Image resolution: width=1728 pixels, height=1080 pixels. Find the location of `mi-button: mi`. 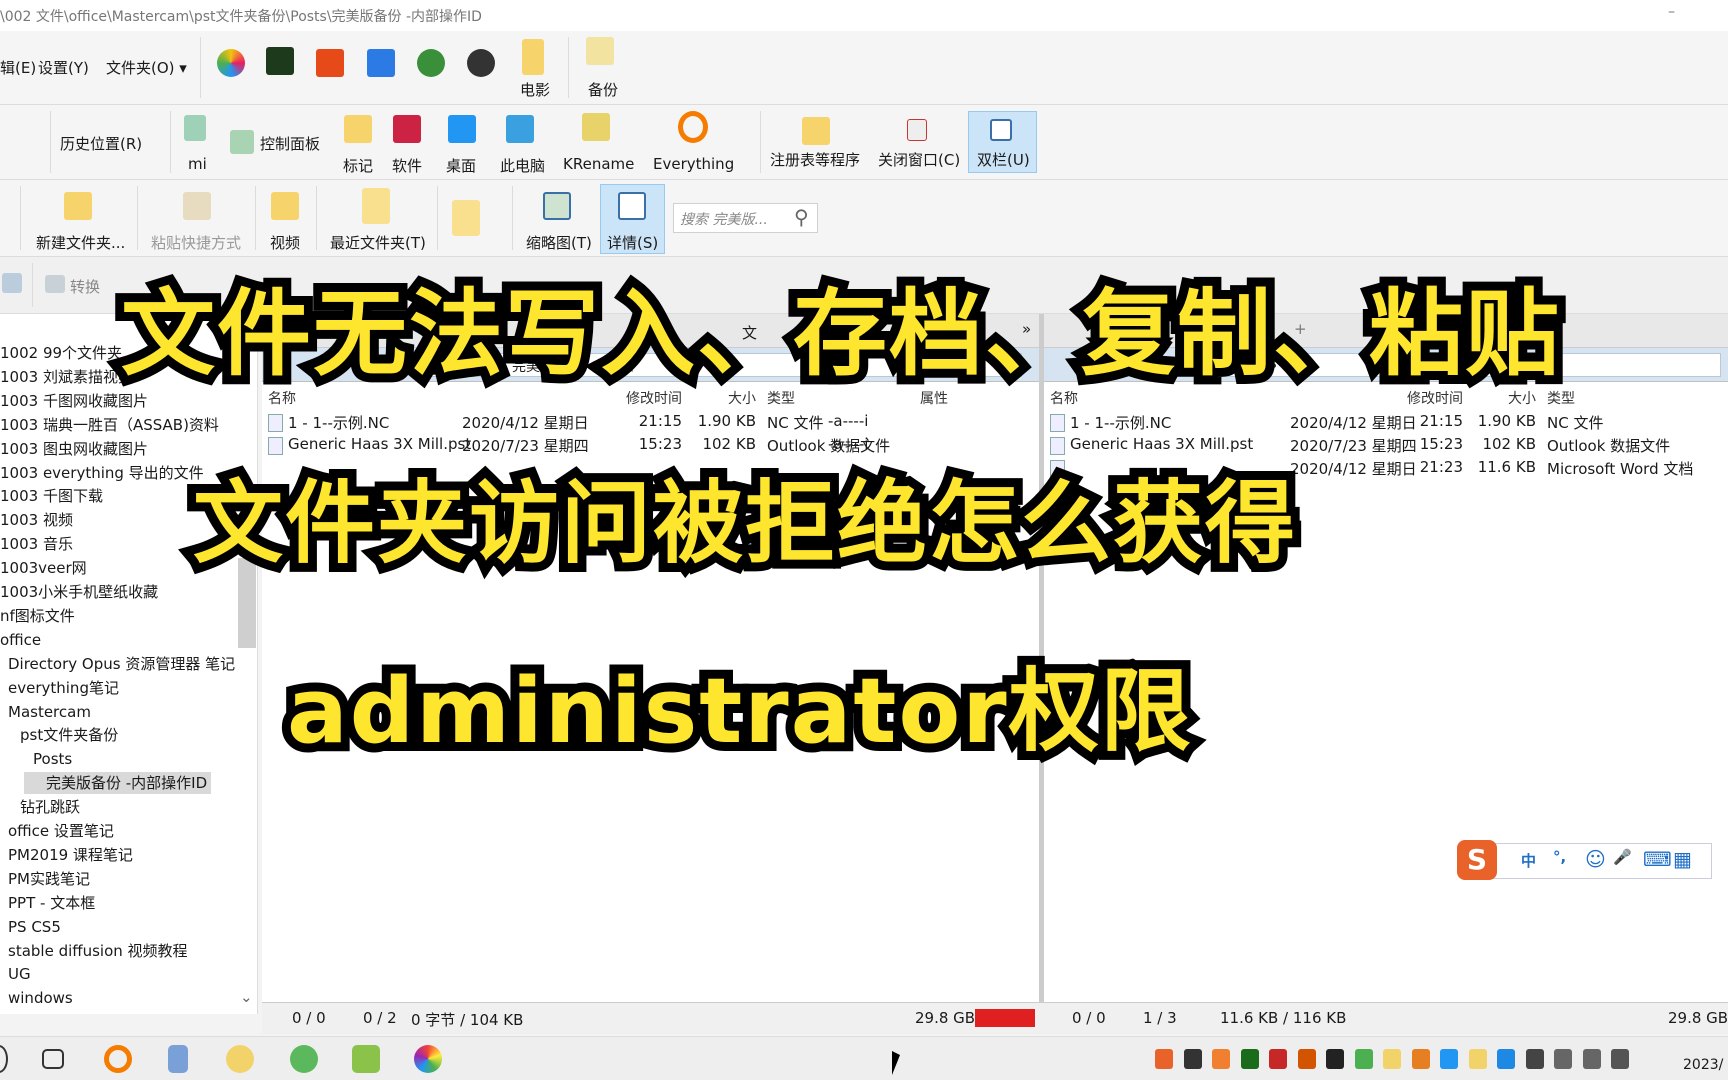

mi-button: mi is located at coordinates (197, 164).